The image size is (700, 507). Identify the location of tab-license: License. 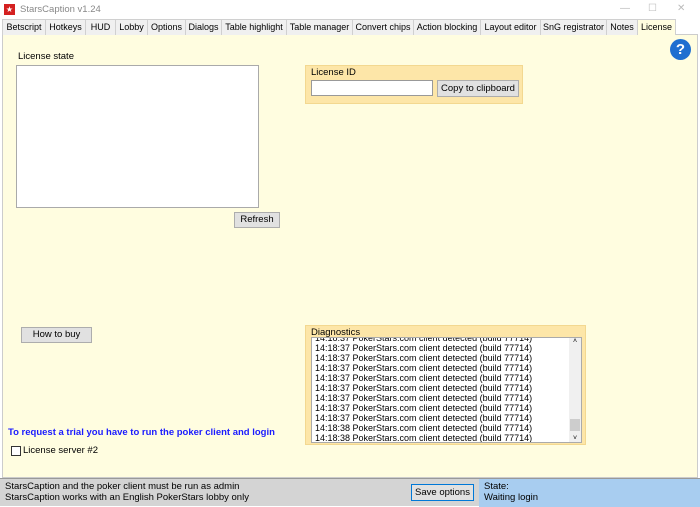
(656, 27).